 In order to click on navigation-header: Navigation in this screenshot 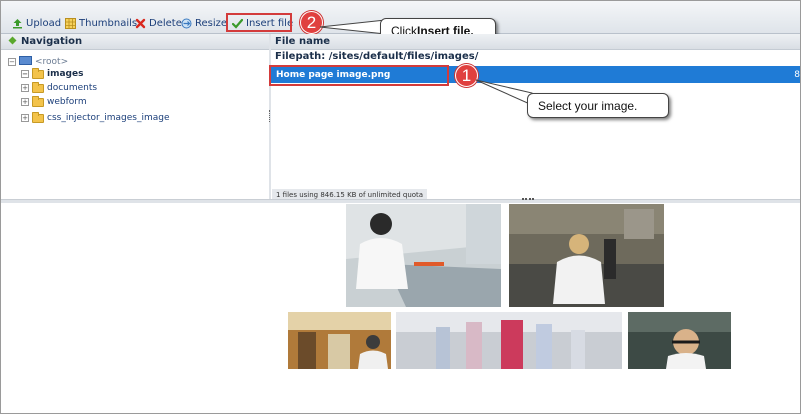, I will do `click(135, 42)`.